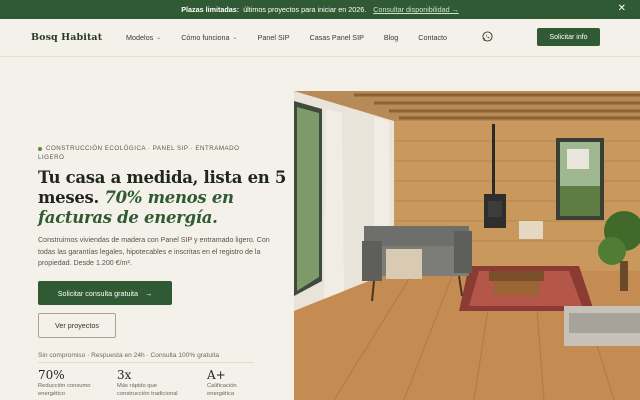 The image size is (640, 400). I want to click on nav-label: Blog, so click(391, 37).